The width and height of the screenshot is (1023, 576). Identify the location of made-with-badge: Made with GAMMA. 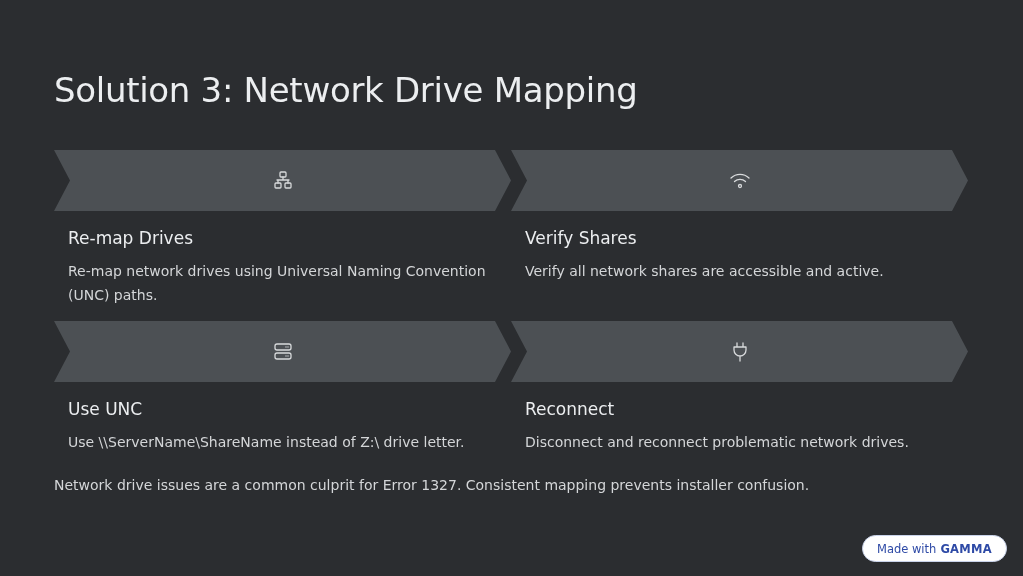
(934, 548).